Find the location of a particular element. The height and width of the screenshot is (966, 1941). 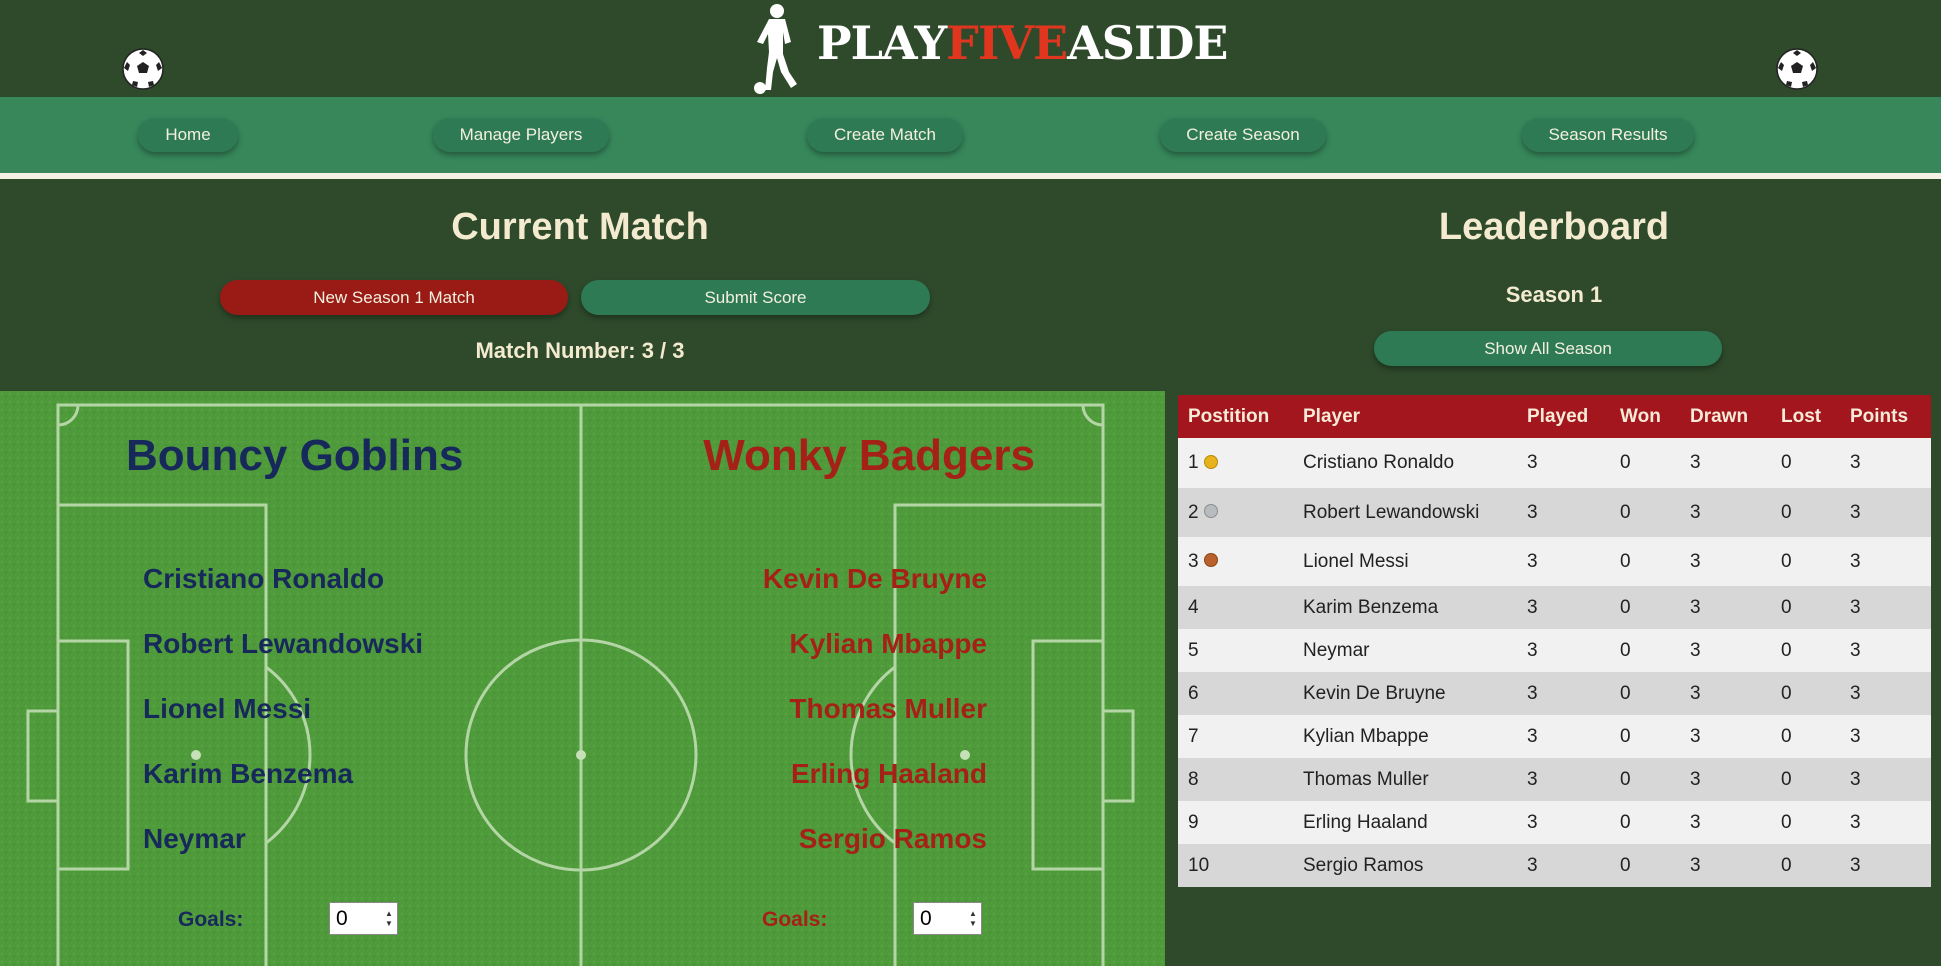

nav-season-results-button: Season Results is located at coordinates (1608, 135).